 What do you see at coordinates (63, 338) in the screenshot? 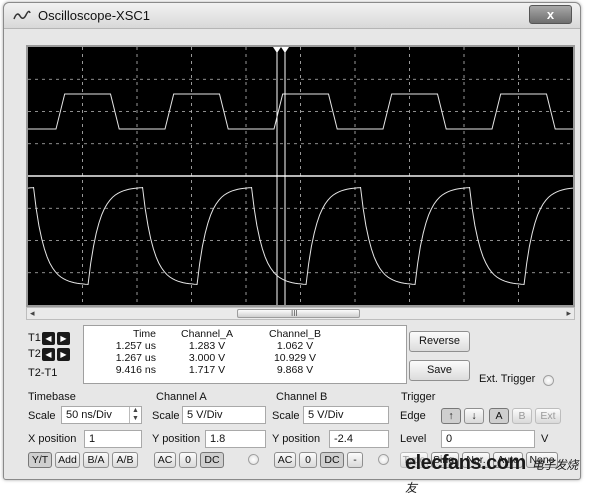
I see `t1-right-arrow-icon: ▶` at bounding box center [63, 338].